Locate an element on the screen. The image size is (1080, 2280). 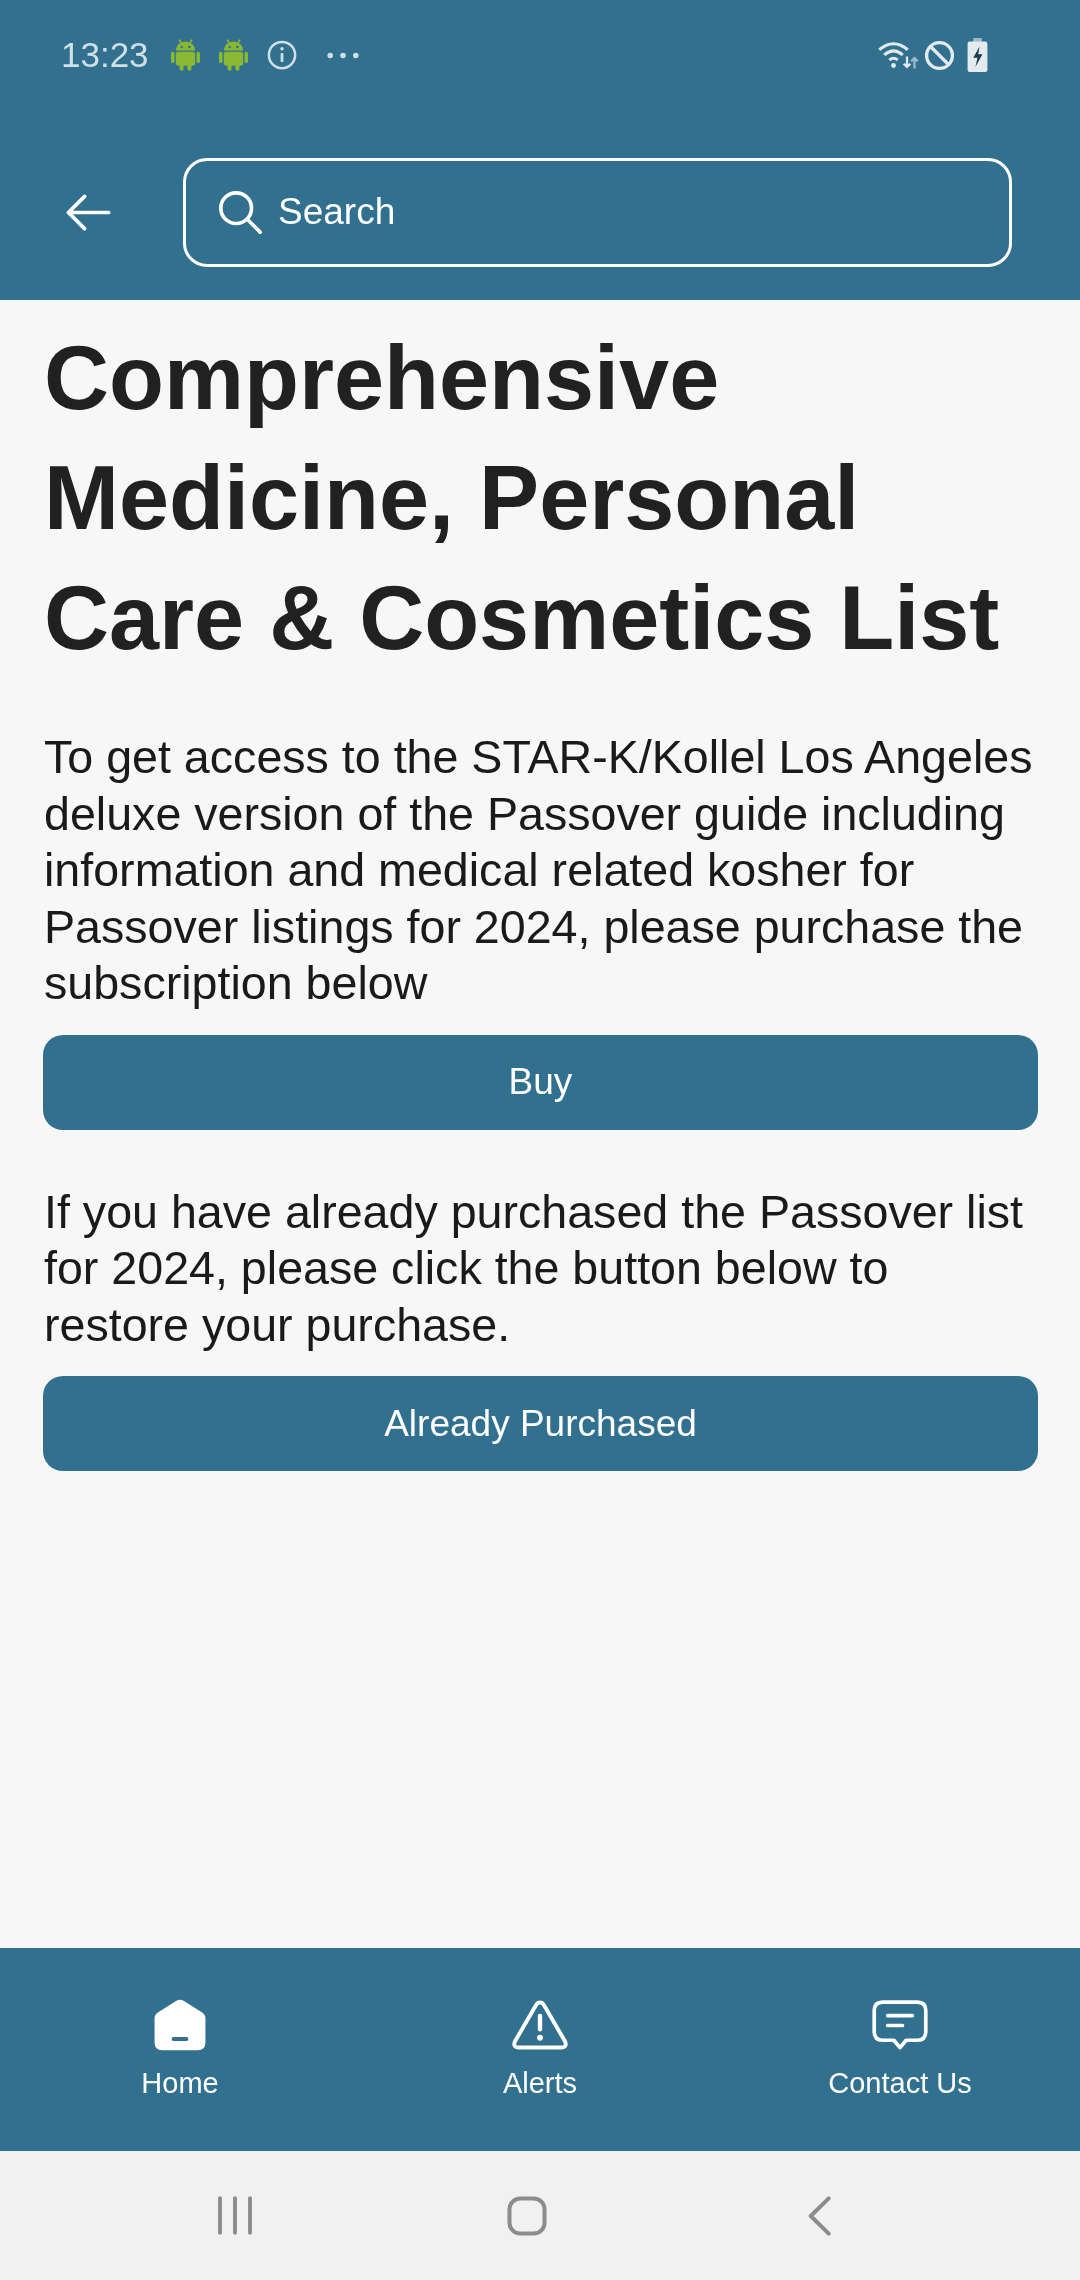
primary-button: Buy is located at coordinates (540, 1082).